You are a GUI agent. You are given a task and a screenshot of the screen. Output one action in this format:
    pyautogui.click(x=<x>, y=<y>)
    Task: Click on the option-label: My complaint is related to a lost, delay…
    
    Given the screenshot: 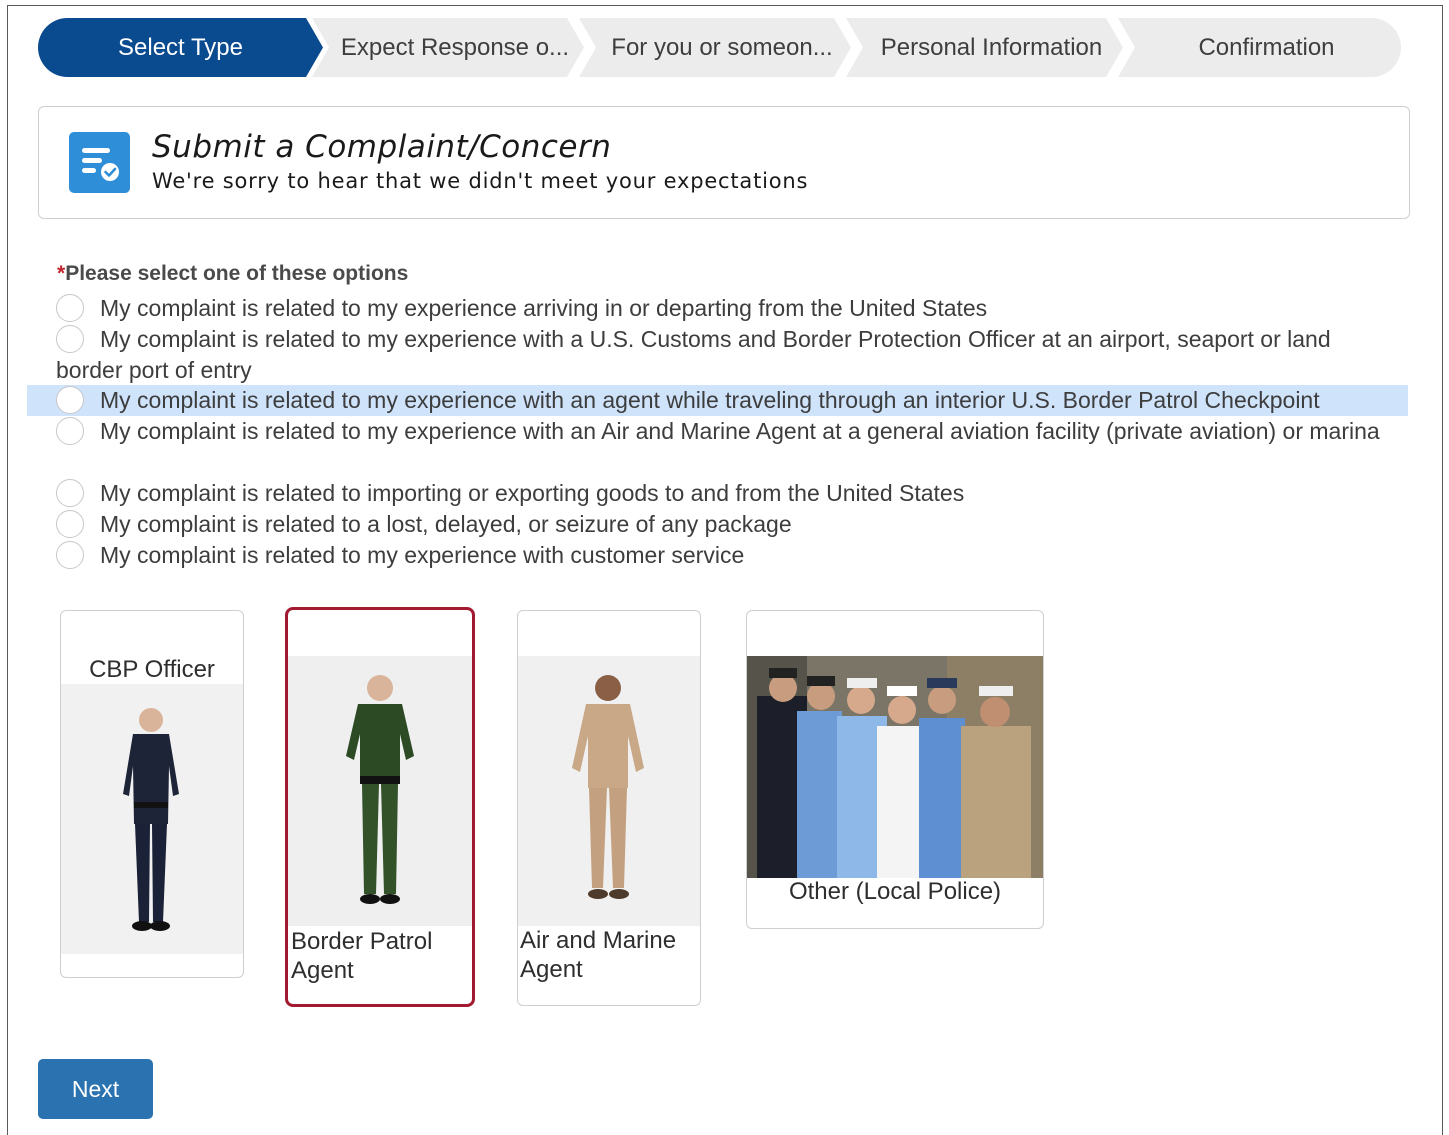 What is the action you would take?
    pyautogui.click(x=446, y=524)
    